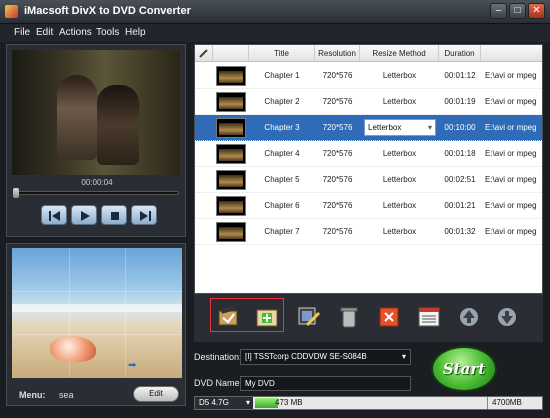 The width and height of the screenshot is (550, 418). What do you see at coordinates (460, 53) in the screenshot?
I see `duration-column-header: Duration` at bounding box center [460, 53].